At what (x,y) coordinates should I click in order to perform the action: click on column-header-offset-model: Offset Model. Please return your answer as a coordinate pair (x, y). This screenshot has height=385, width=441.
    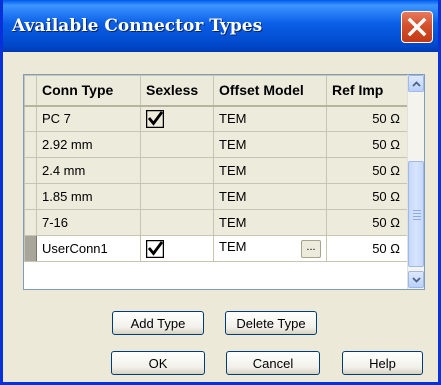
    Looking at the image, I should click on (270, 91).